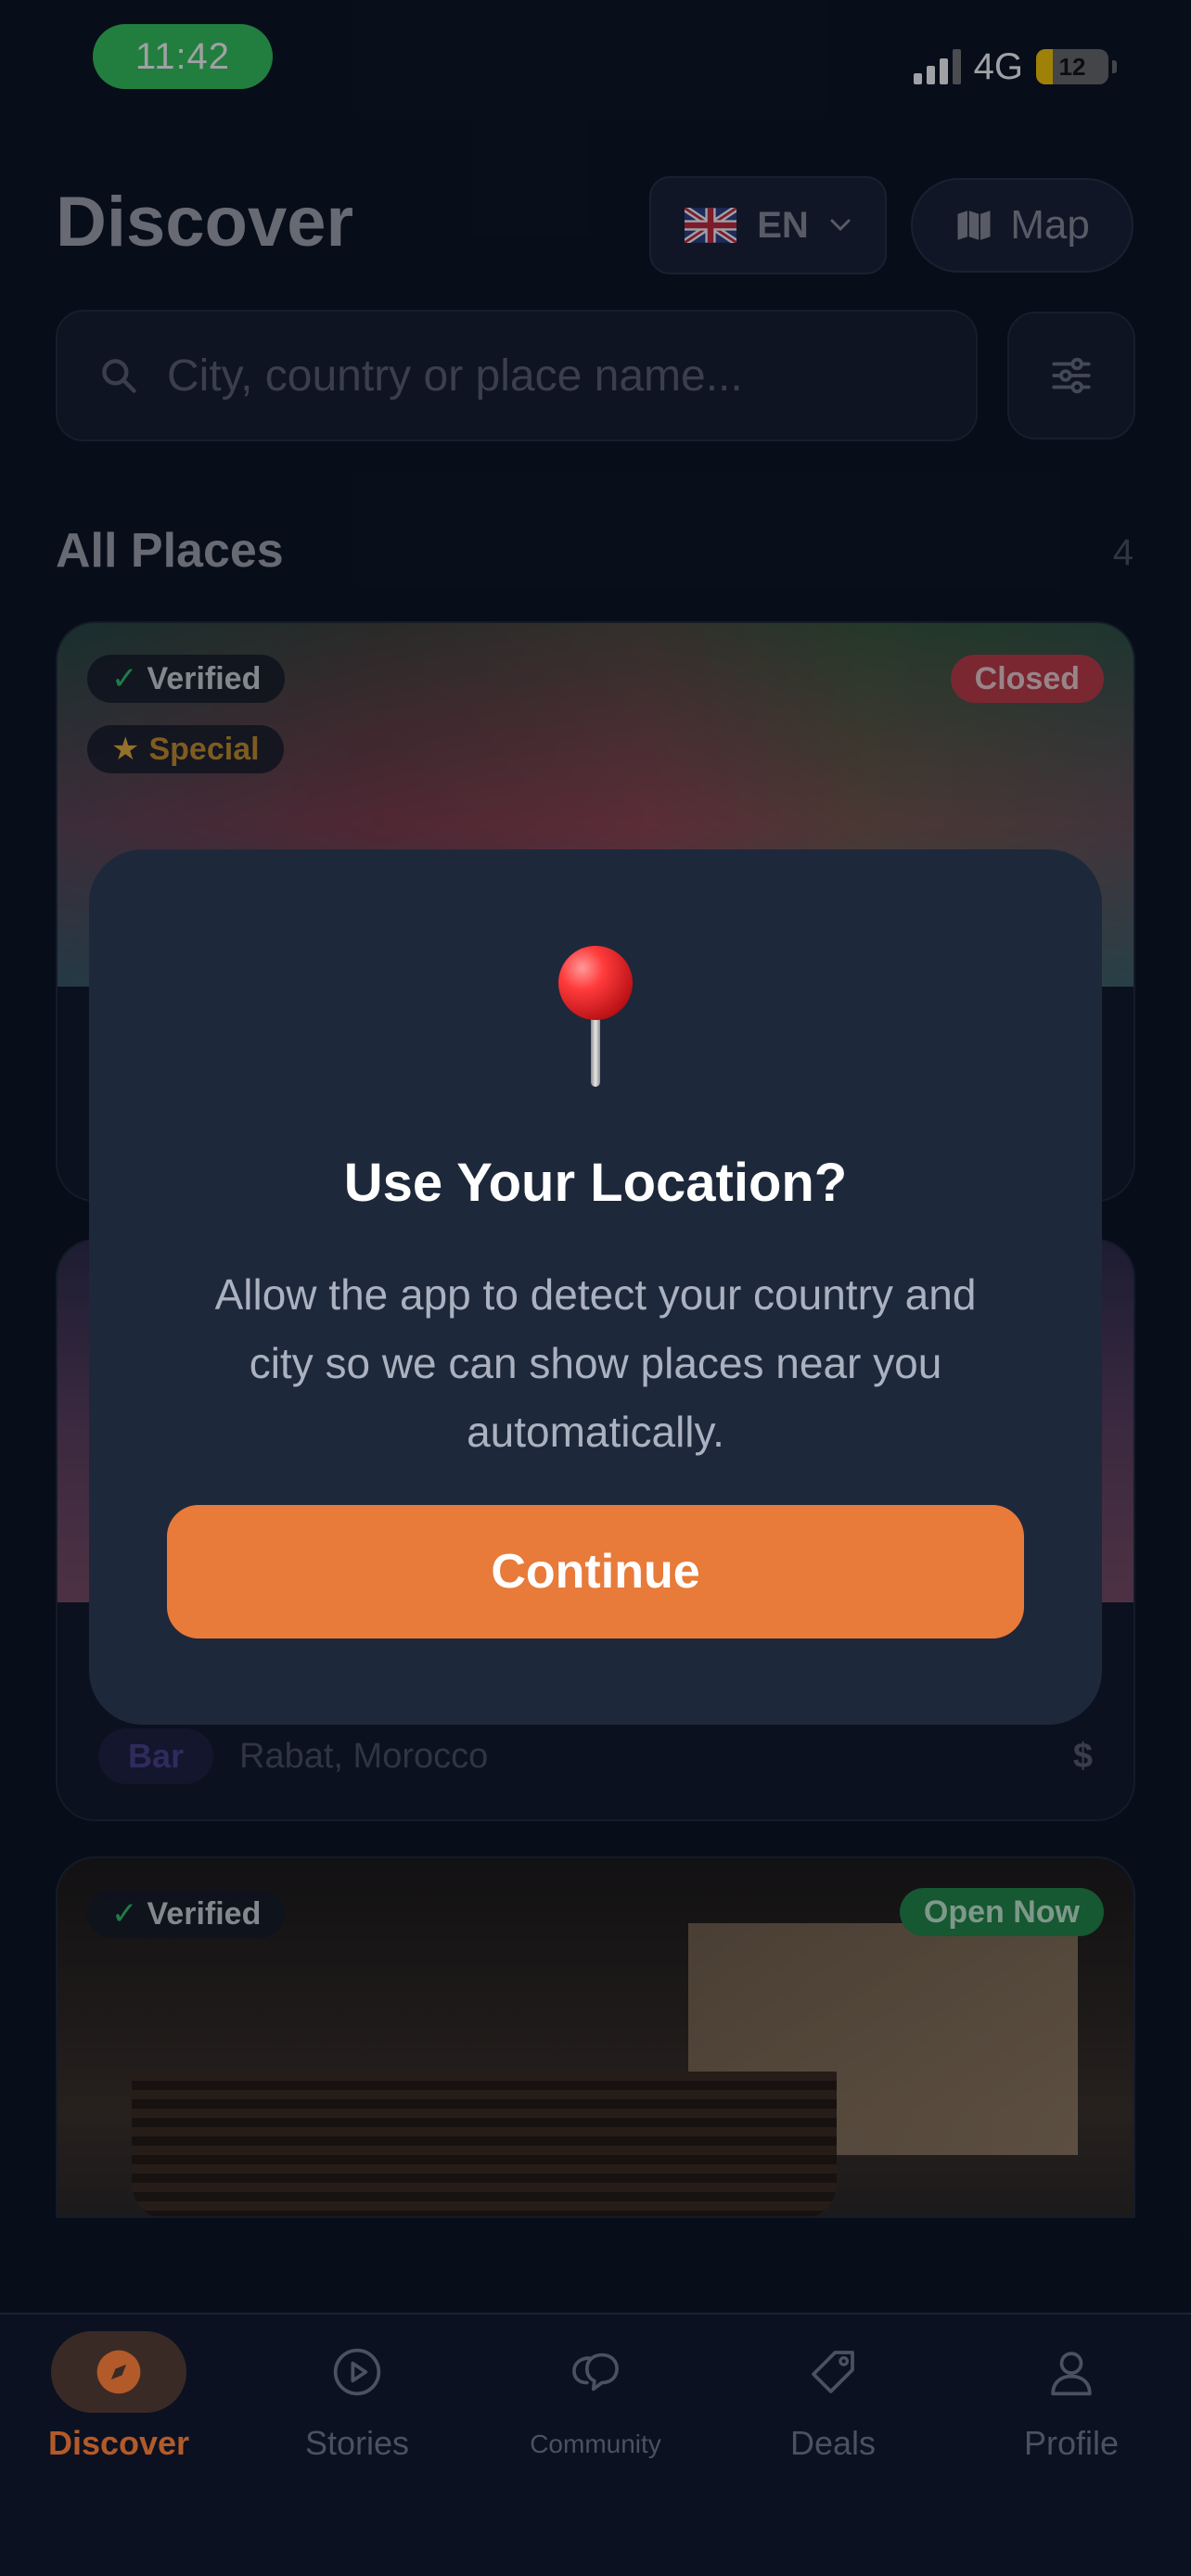  Describe the element at coordinates (357, 2372) in the screenshot. I see `play-circle-icon` at that location.